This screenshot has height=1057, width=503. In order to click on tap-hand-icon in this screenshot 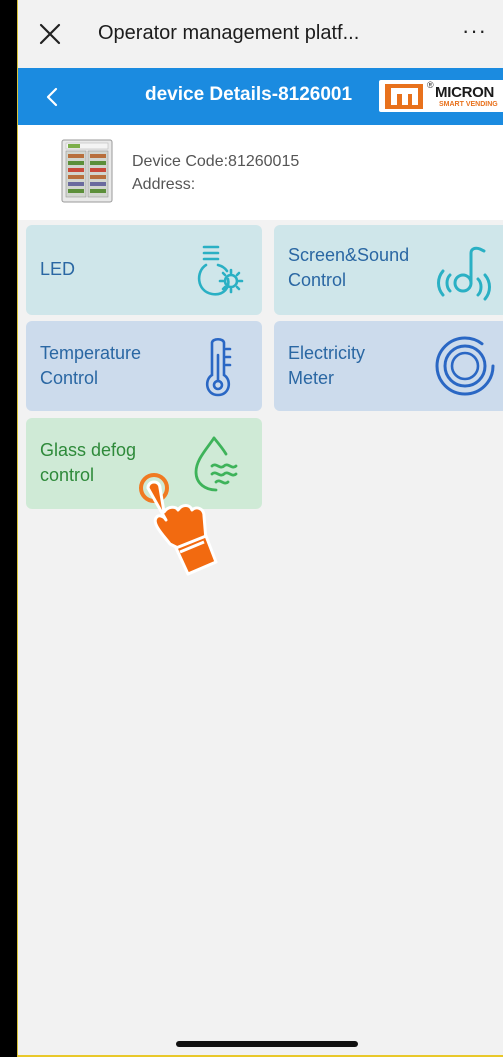, I will do `click(178, 524)`.